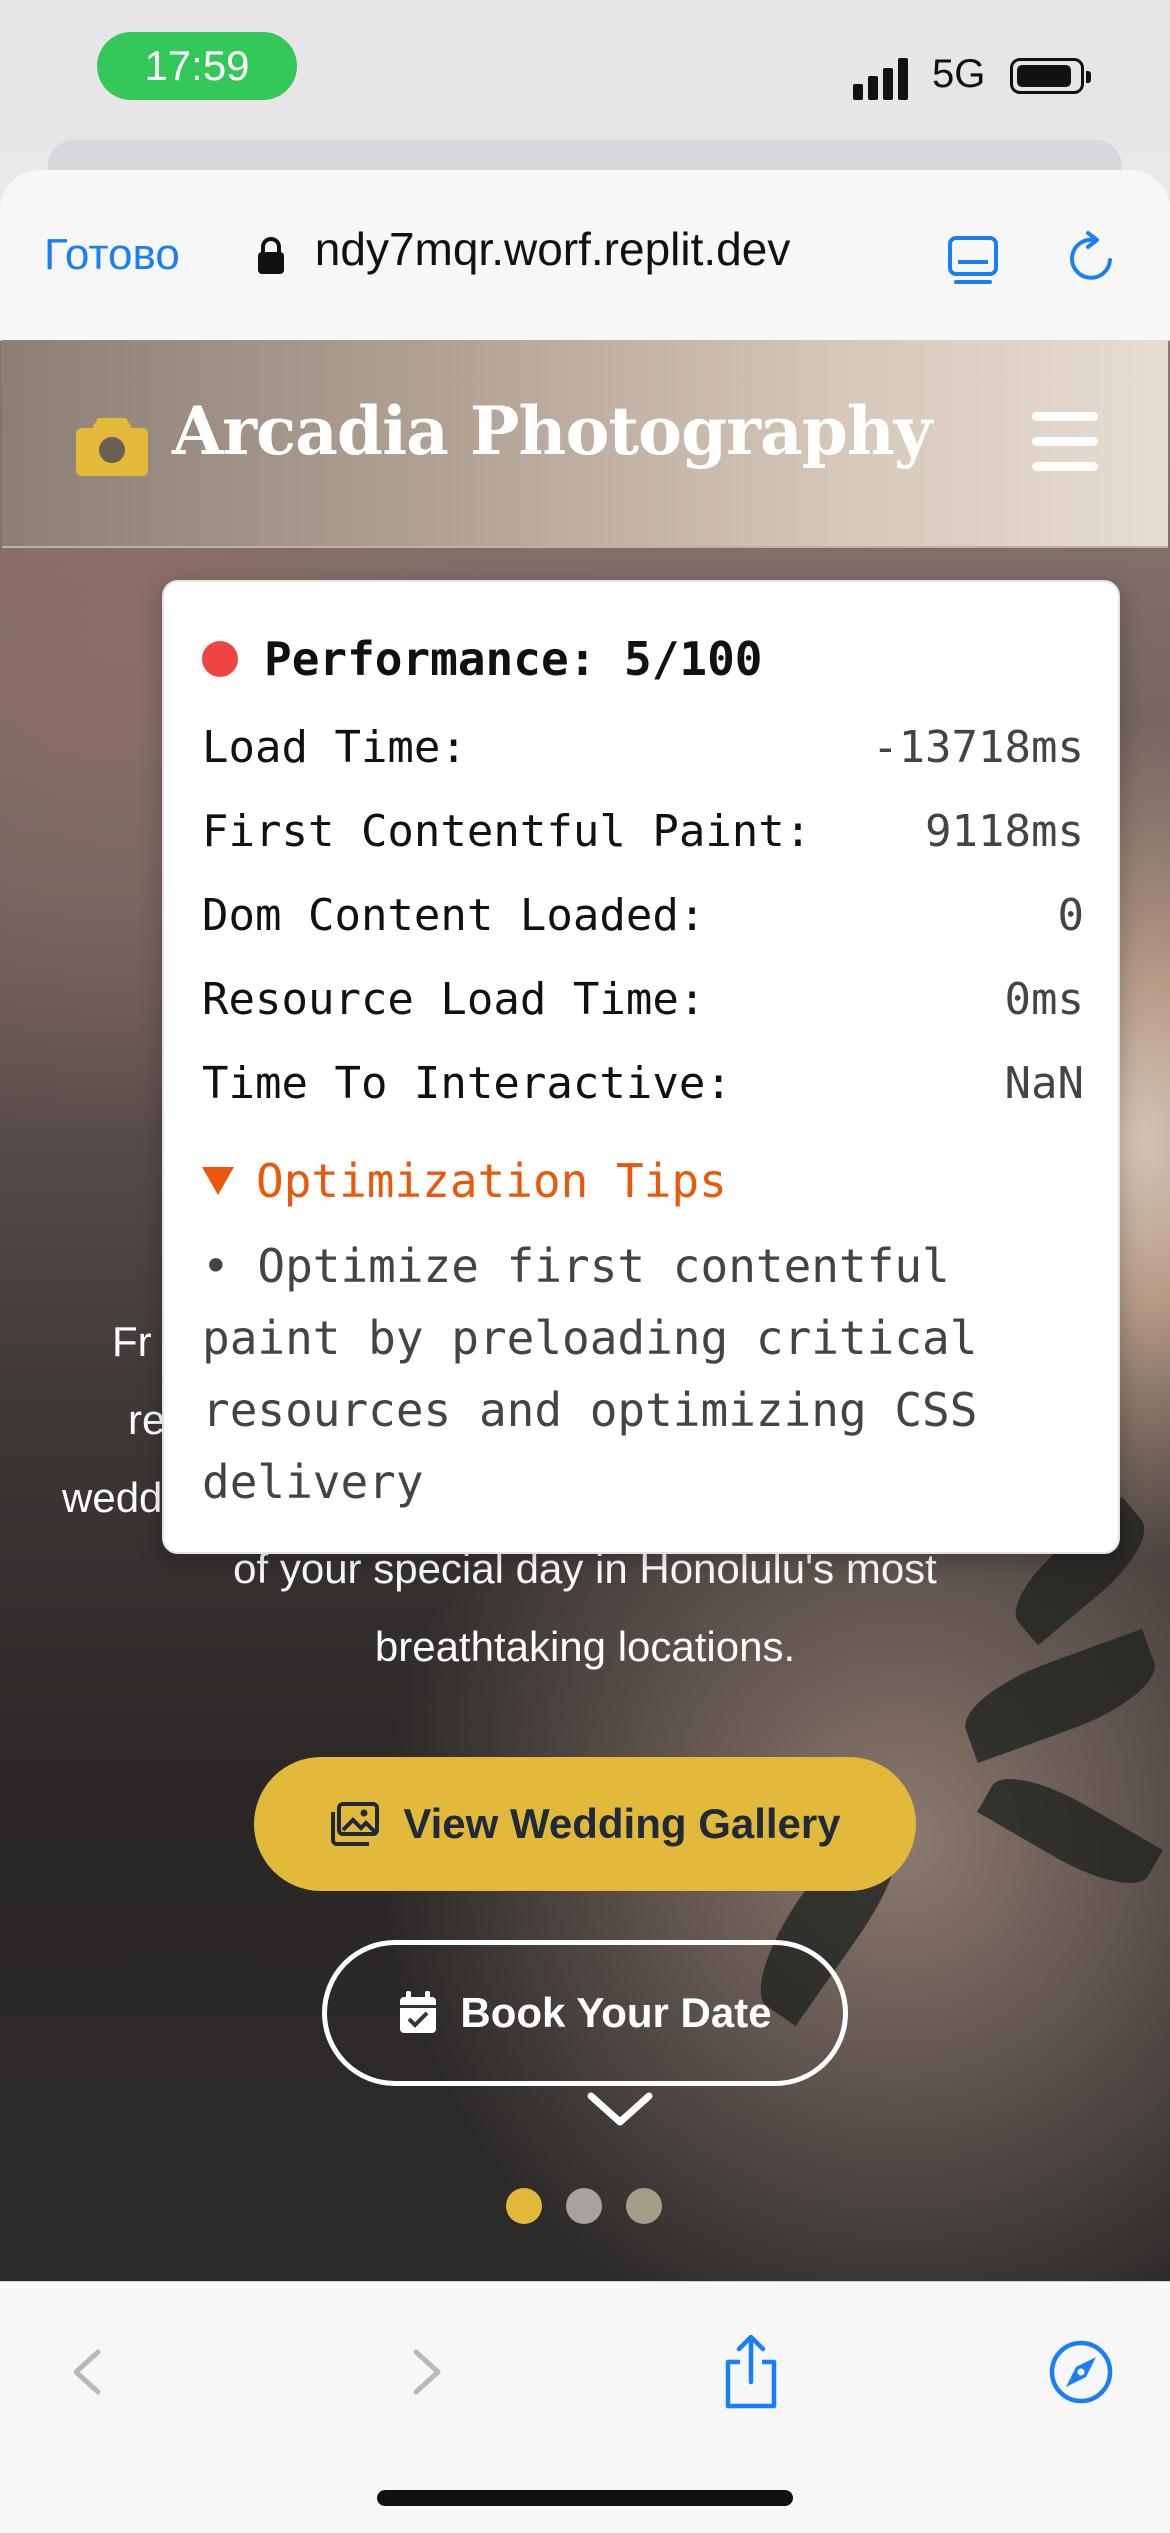 The image size is (1170, 2533). I want to click on brand-logo: Arcadia Photography, so click(552, 431).